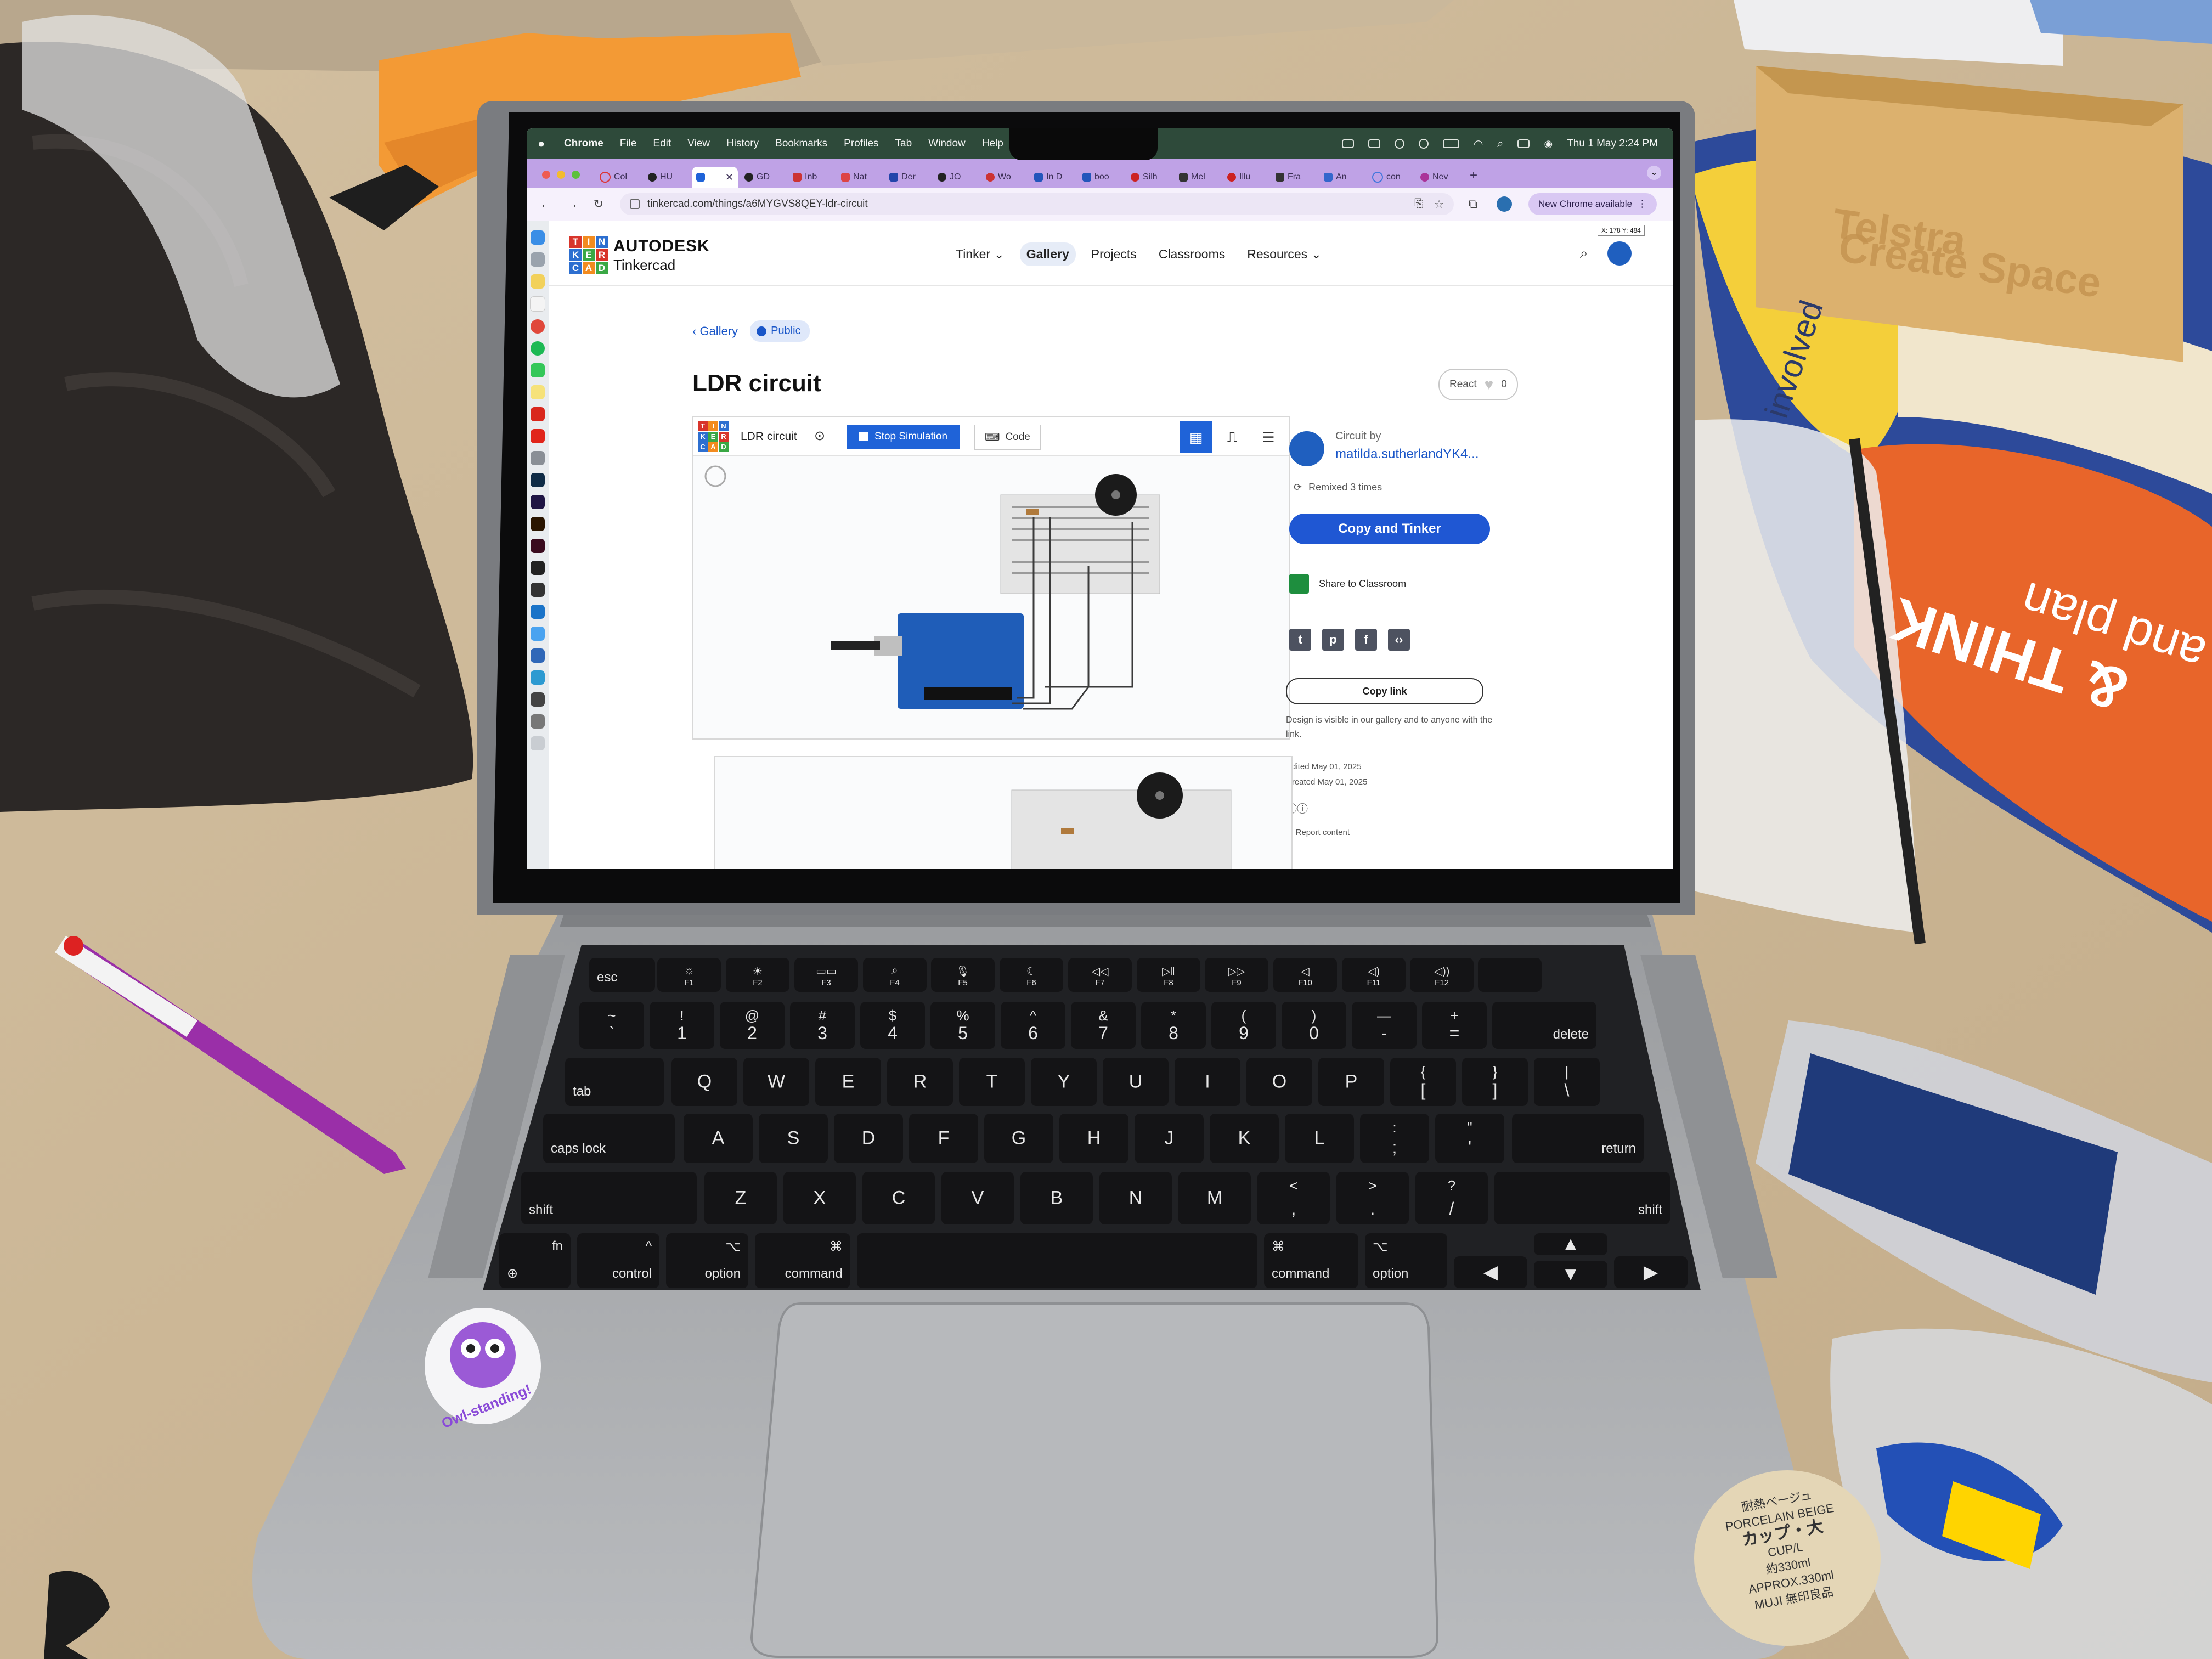  I want to click on browser-tab: Wo, so click(1005, 177).